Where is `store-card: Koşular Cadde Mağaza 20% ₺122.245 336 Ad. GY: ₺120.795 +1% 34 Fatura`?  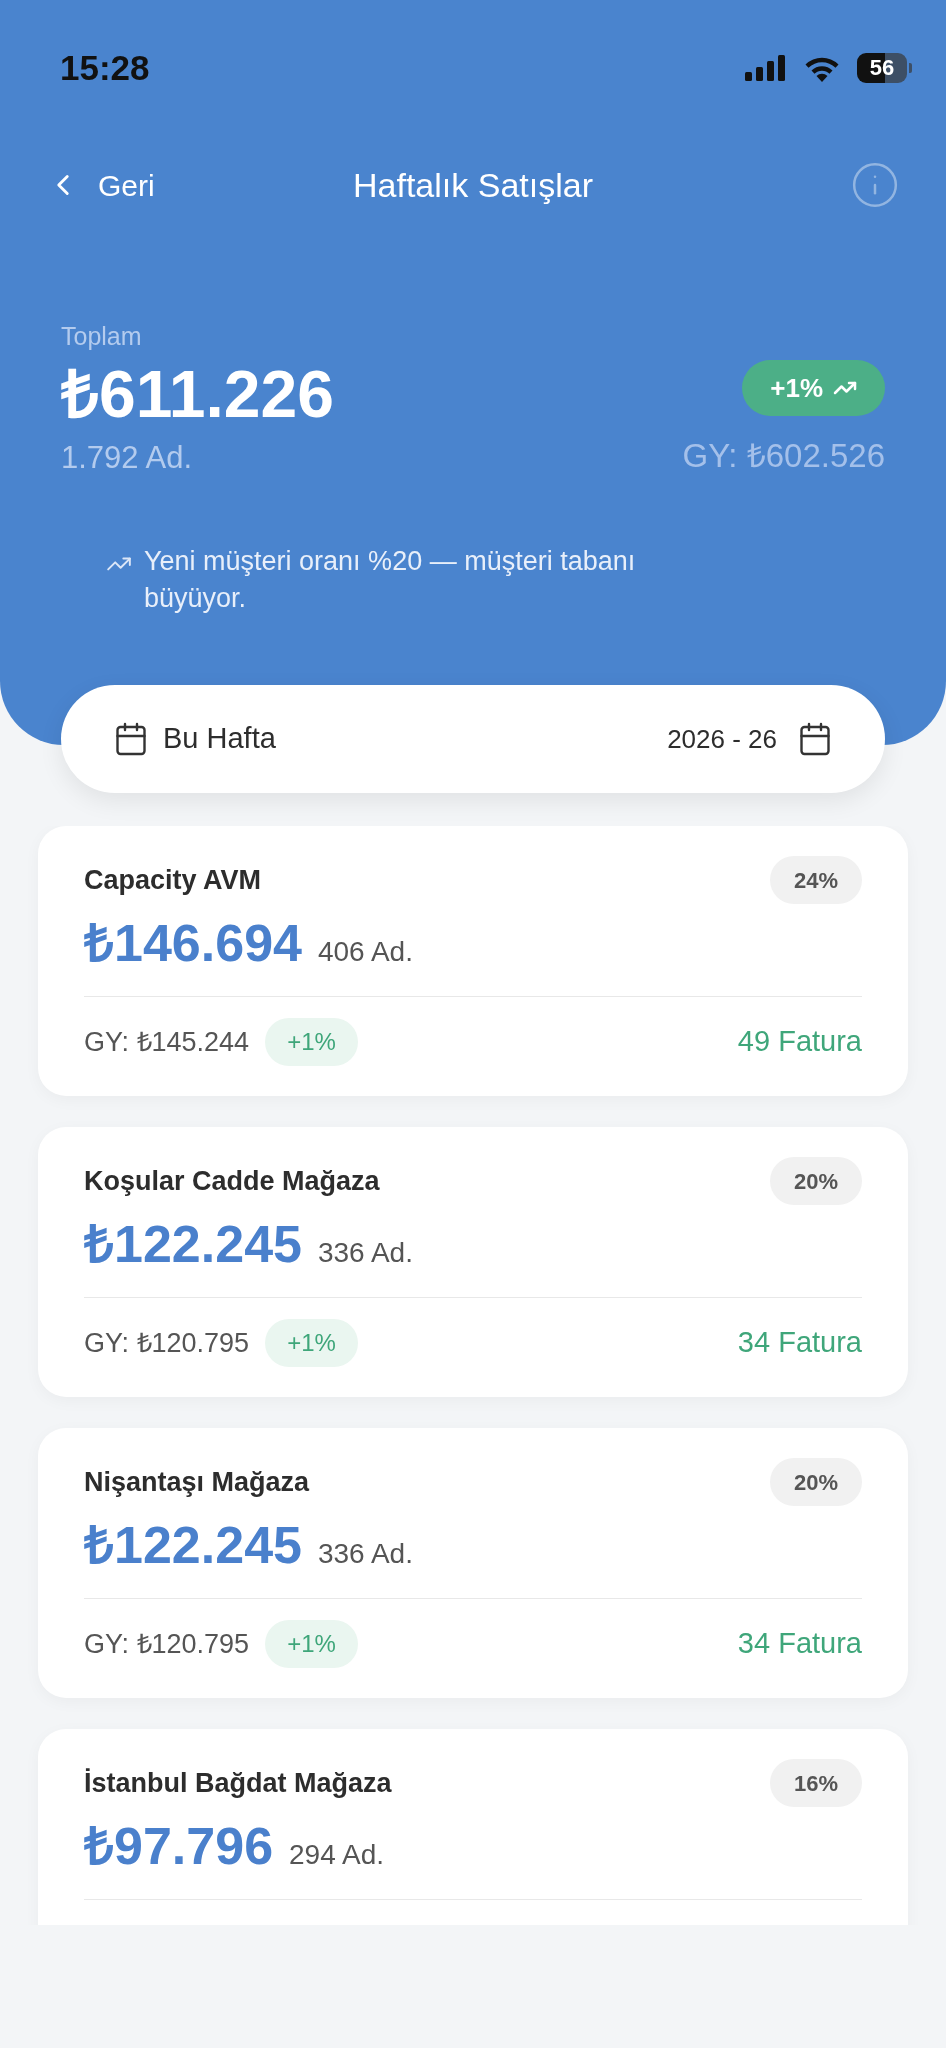 store-card: Koşular Cadde Mağaza 20% ₺122.245 336 Ad. GY: ₺120.795 +1% 34 Fatura is located at coordinates (473, 1262).